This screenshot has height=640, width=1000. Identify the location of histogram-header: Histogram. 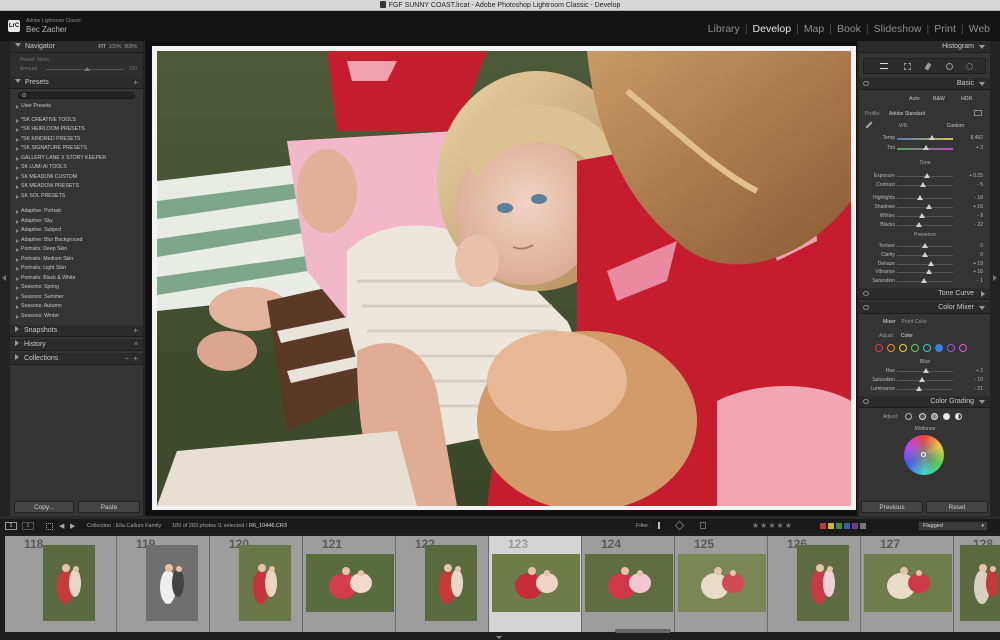
(924, 47).